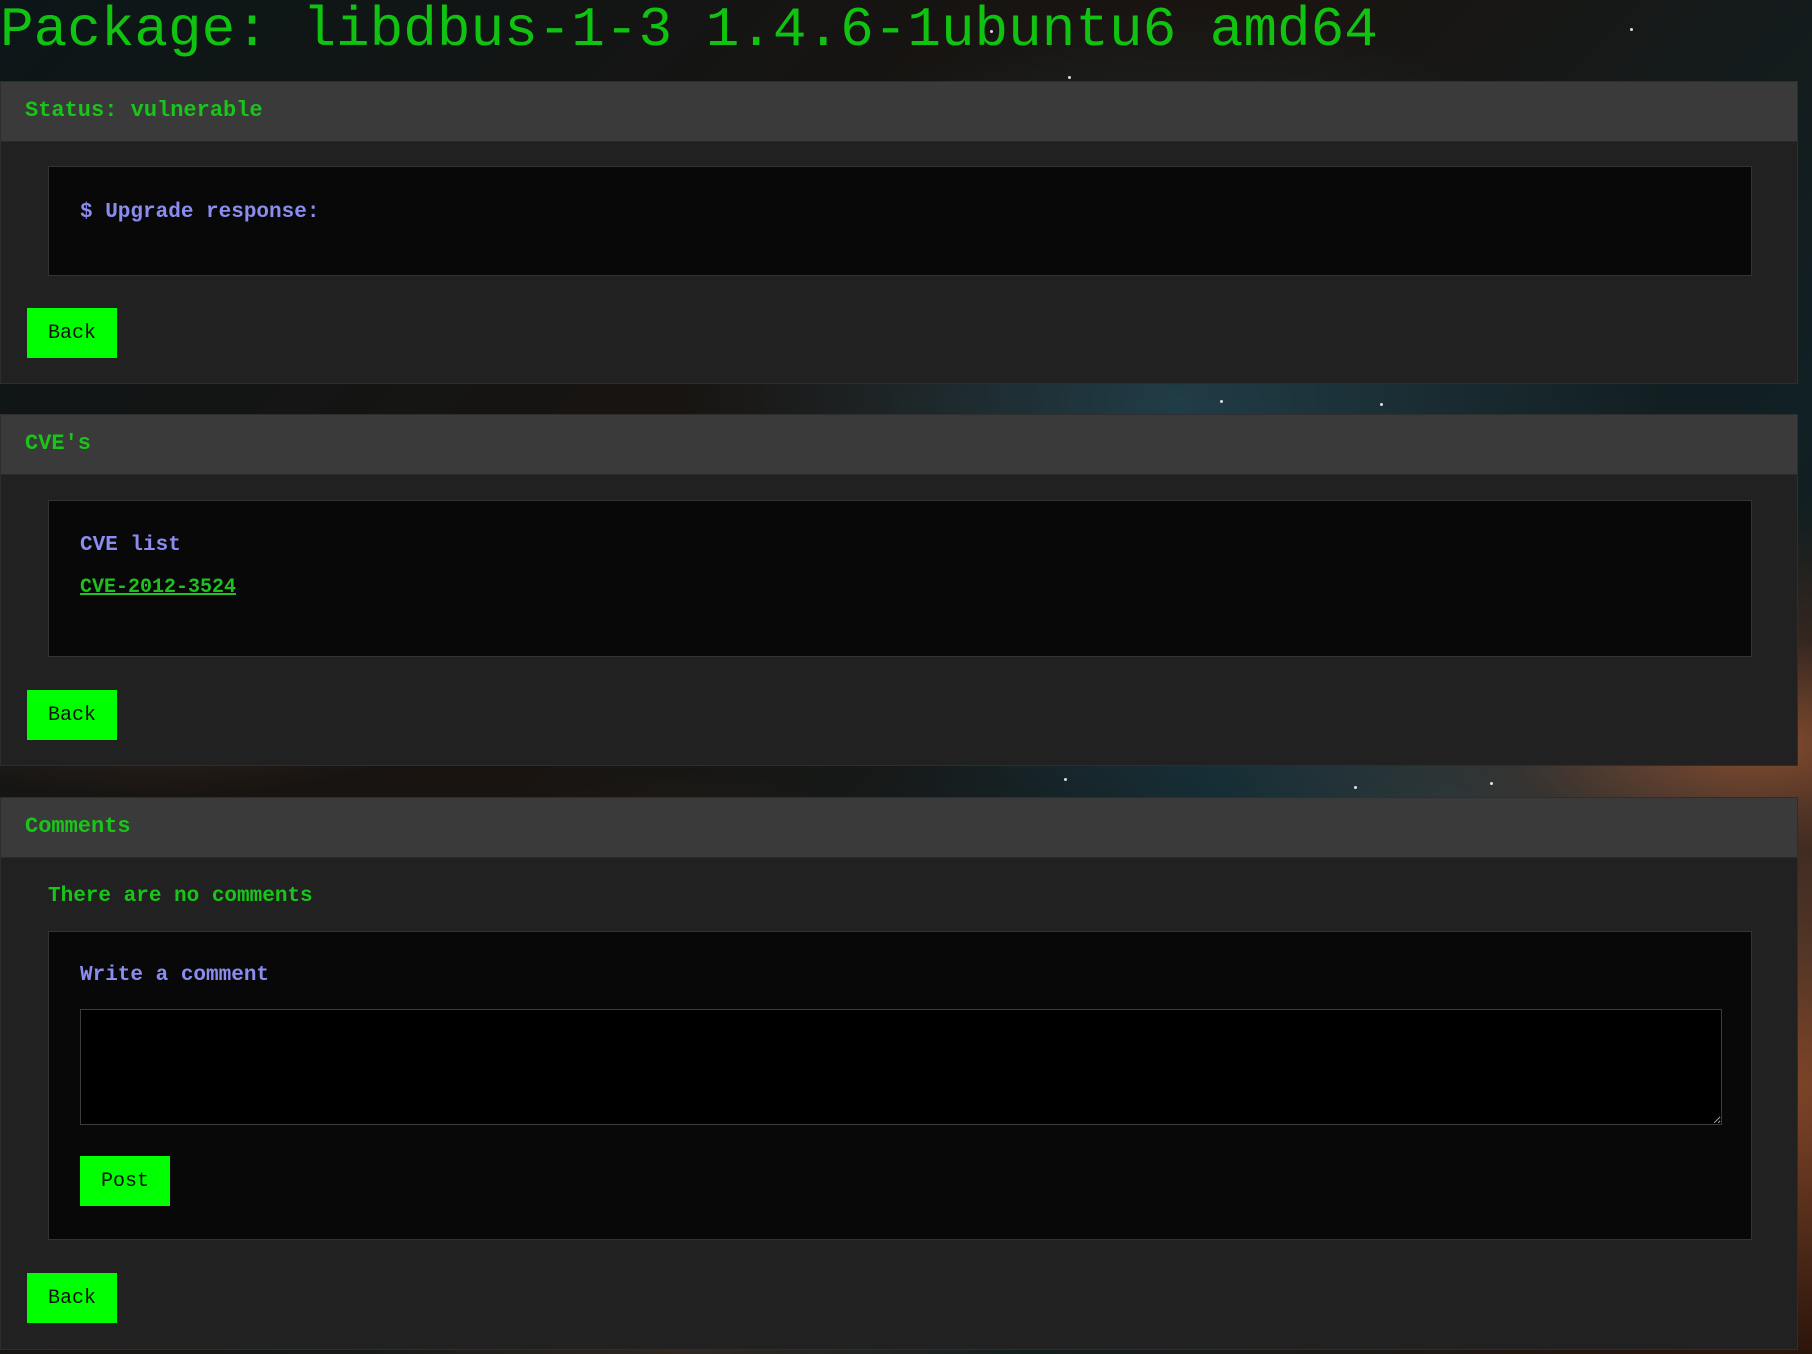 This screenshot has height=1354, width=1812. What do you see at coordinates (72, 715) in the screenshot?
I see `cve-back-button: Back` at bounding box center [72, 715].